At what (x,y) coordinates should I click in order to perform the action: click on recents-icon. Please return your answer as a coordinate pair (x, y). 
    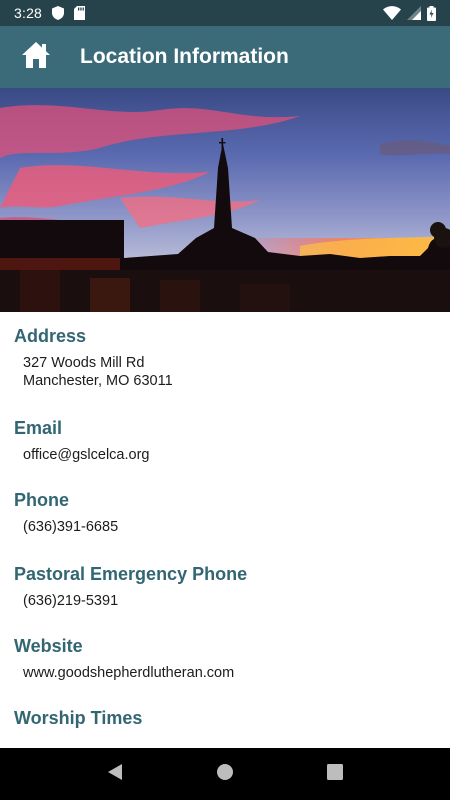
    Looking at the image, I should click on (335, 774).